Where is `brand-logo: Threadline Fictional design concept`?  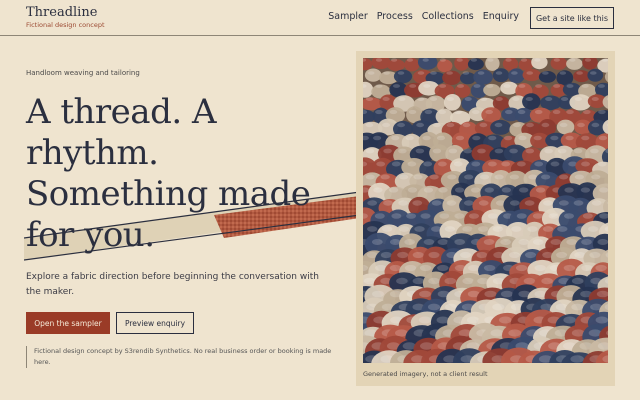 brand-logo: Threadline Fictional design concept is located at coordinates (65, 17).